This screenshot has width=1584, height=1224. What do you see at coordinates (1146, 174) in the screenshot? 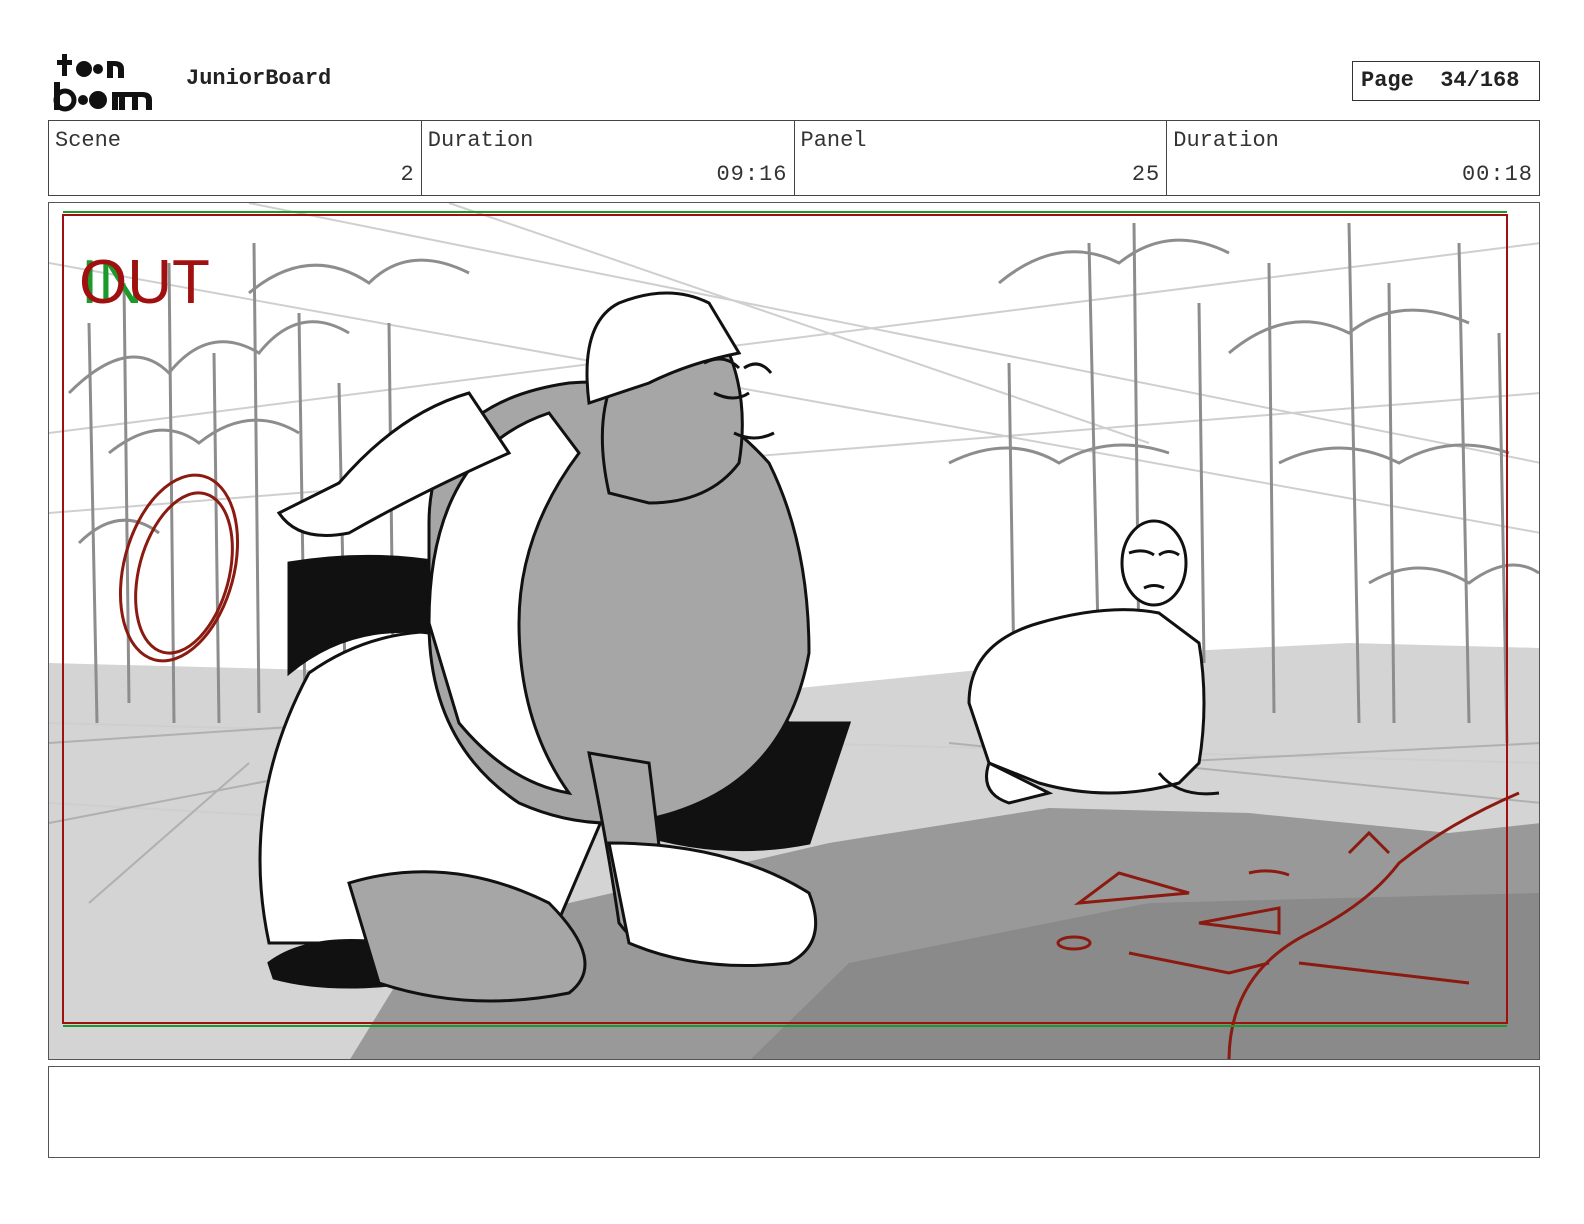
I see `panel-number: 25` at bounding box center [1146, 174].